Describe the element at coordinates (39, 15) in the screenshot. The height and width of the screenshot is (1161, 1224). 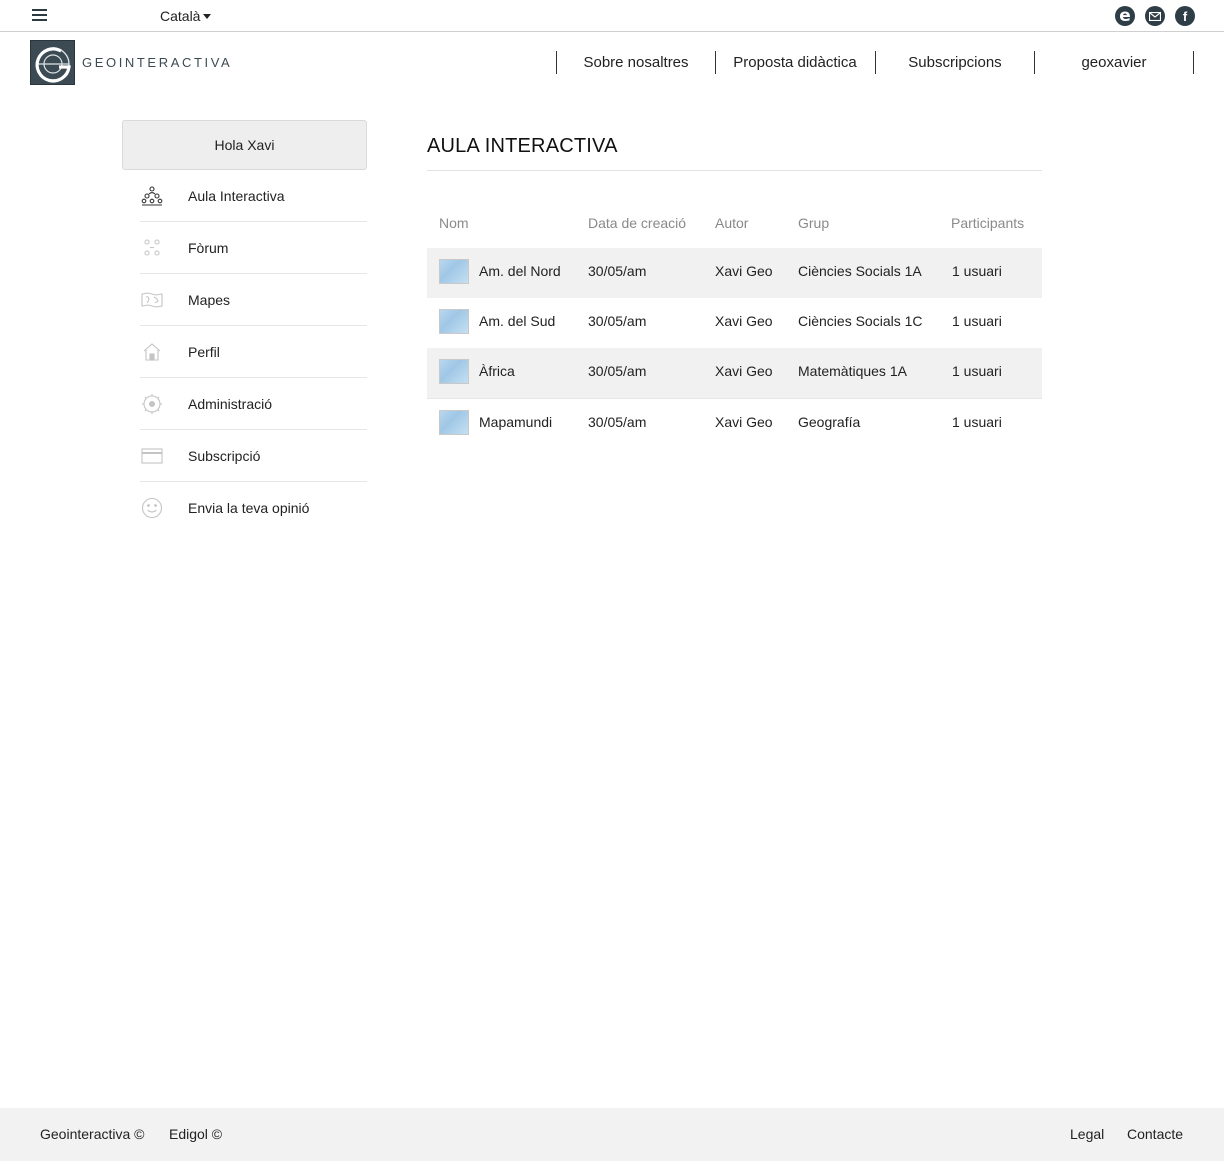
I see `hamburger-menu-icon` at that location.